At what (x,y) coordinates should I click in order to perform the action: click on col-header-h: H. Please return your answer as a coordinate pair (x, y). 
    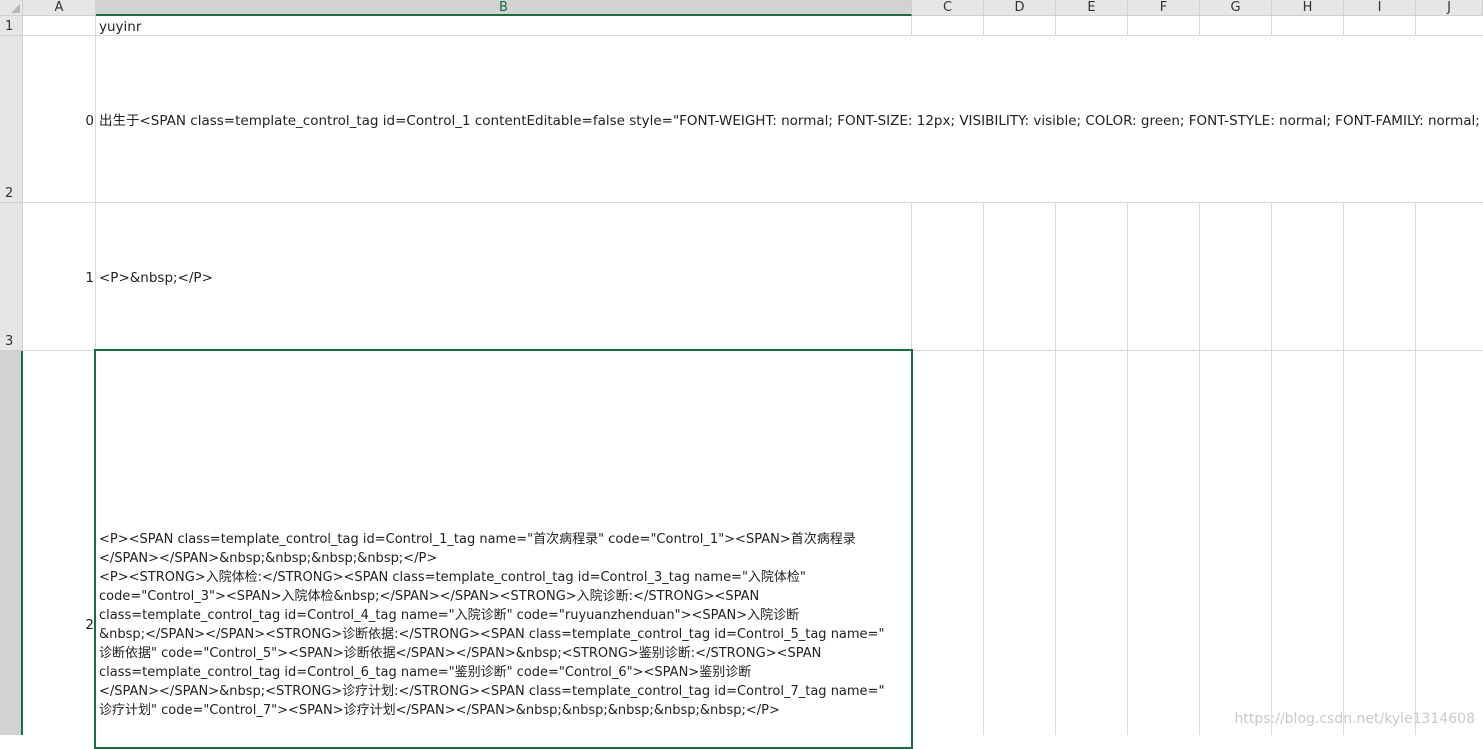
    Looking at the image, I should click on (1308, 8).